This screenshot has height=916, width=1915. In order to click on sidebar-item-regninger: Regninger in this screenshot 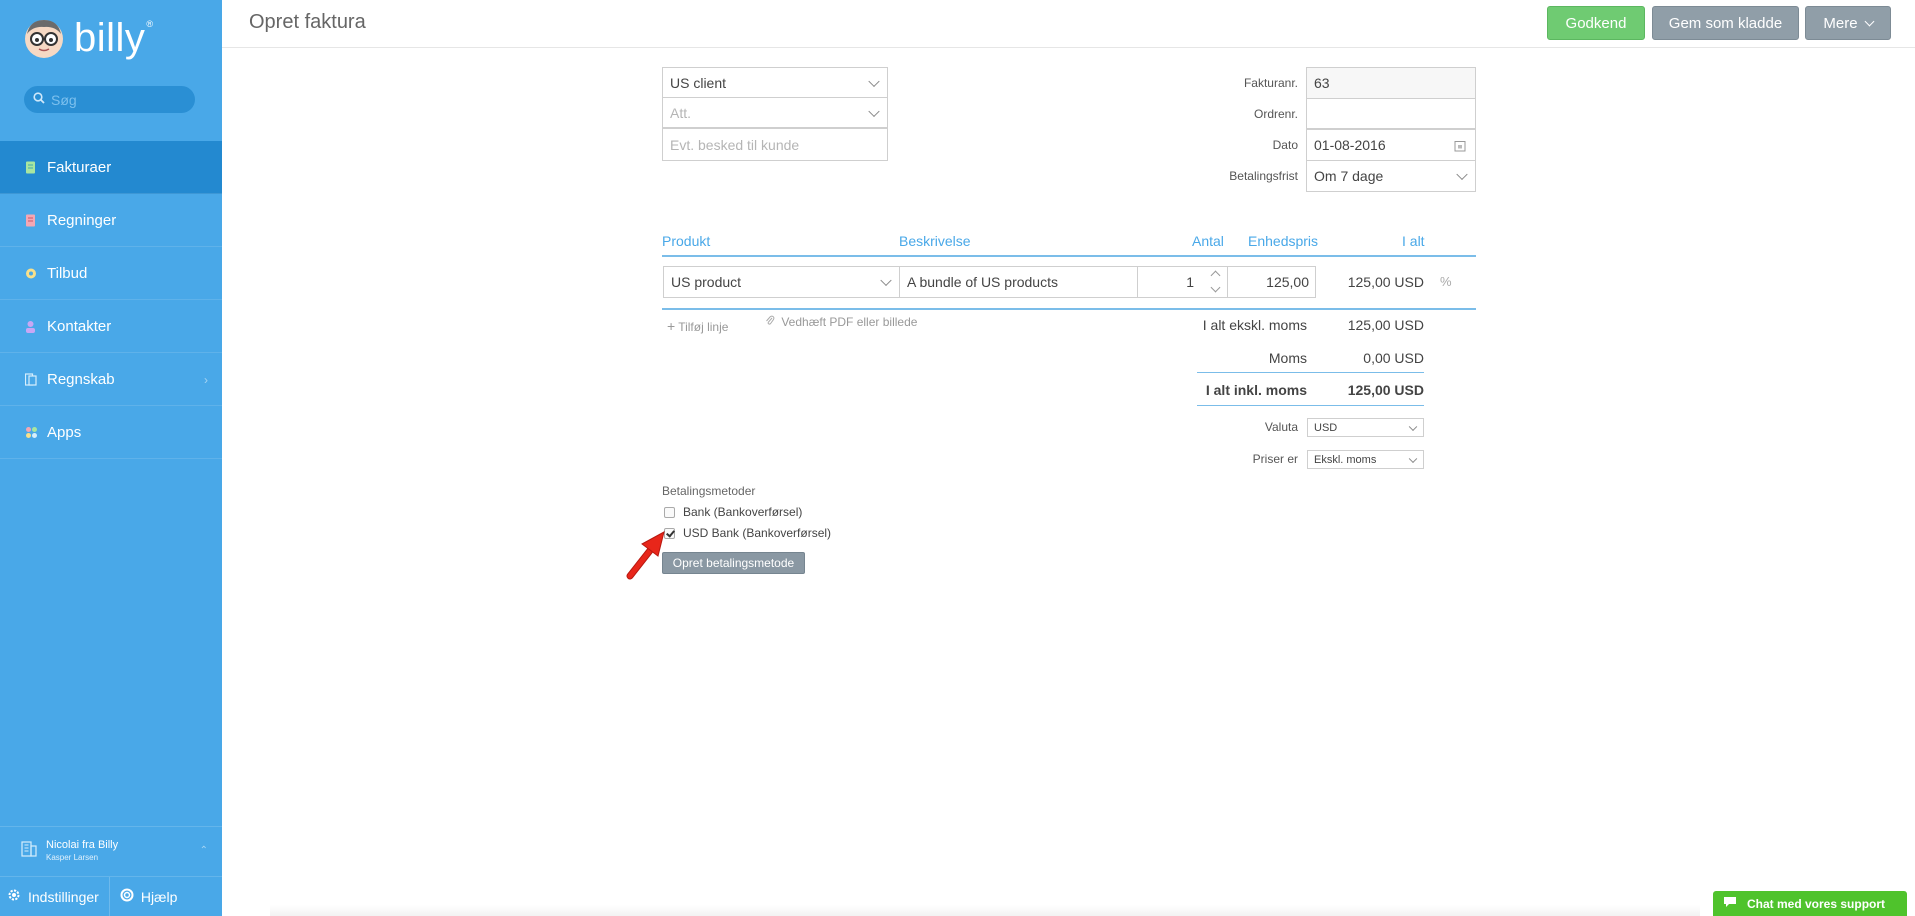, I will do `click(111, 220)`.